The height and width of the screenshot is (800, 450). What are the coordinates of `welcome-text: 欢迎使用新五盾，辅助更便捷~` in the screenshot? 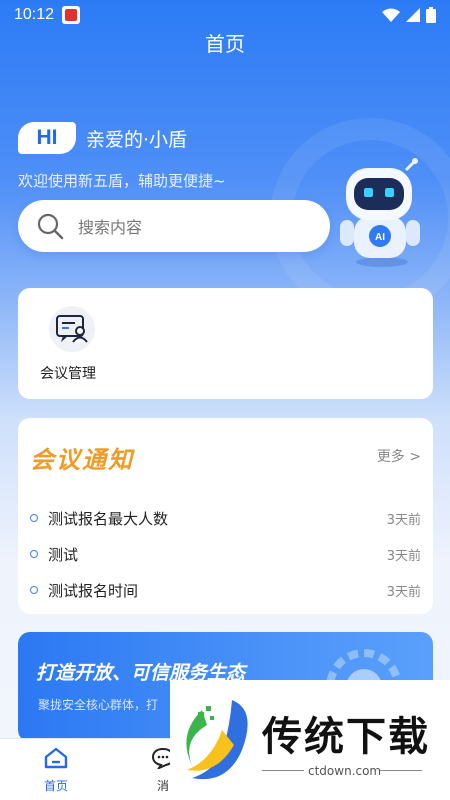 It's located at (122, 181).